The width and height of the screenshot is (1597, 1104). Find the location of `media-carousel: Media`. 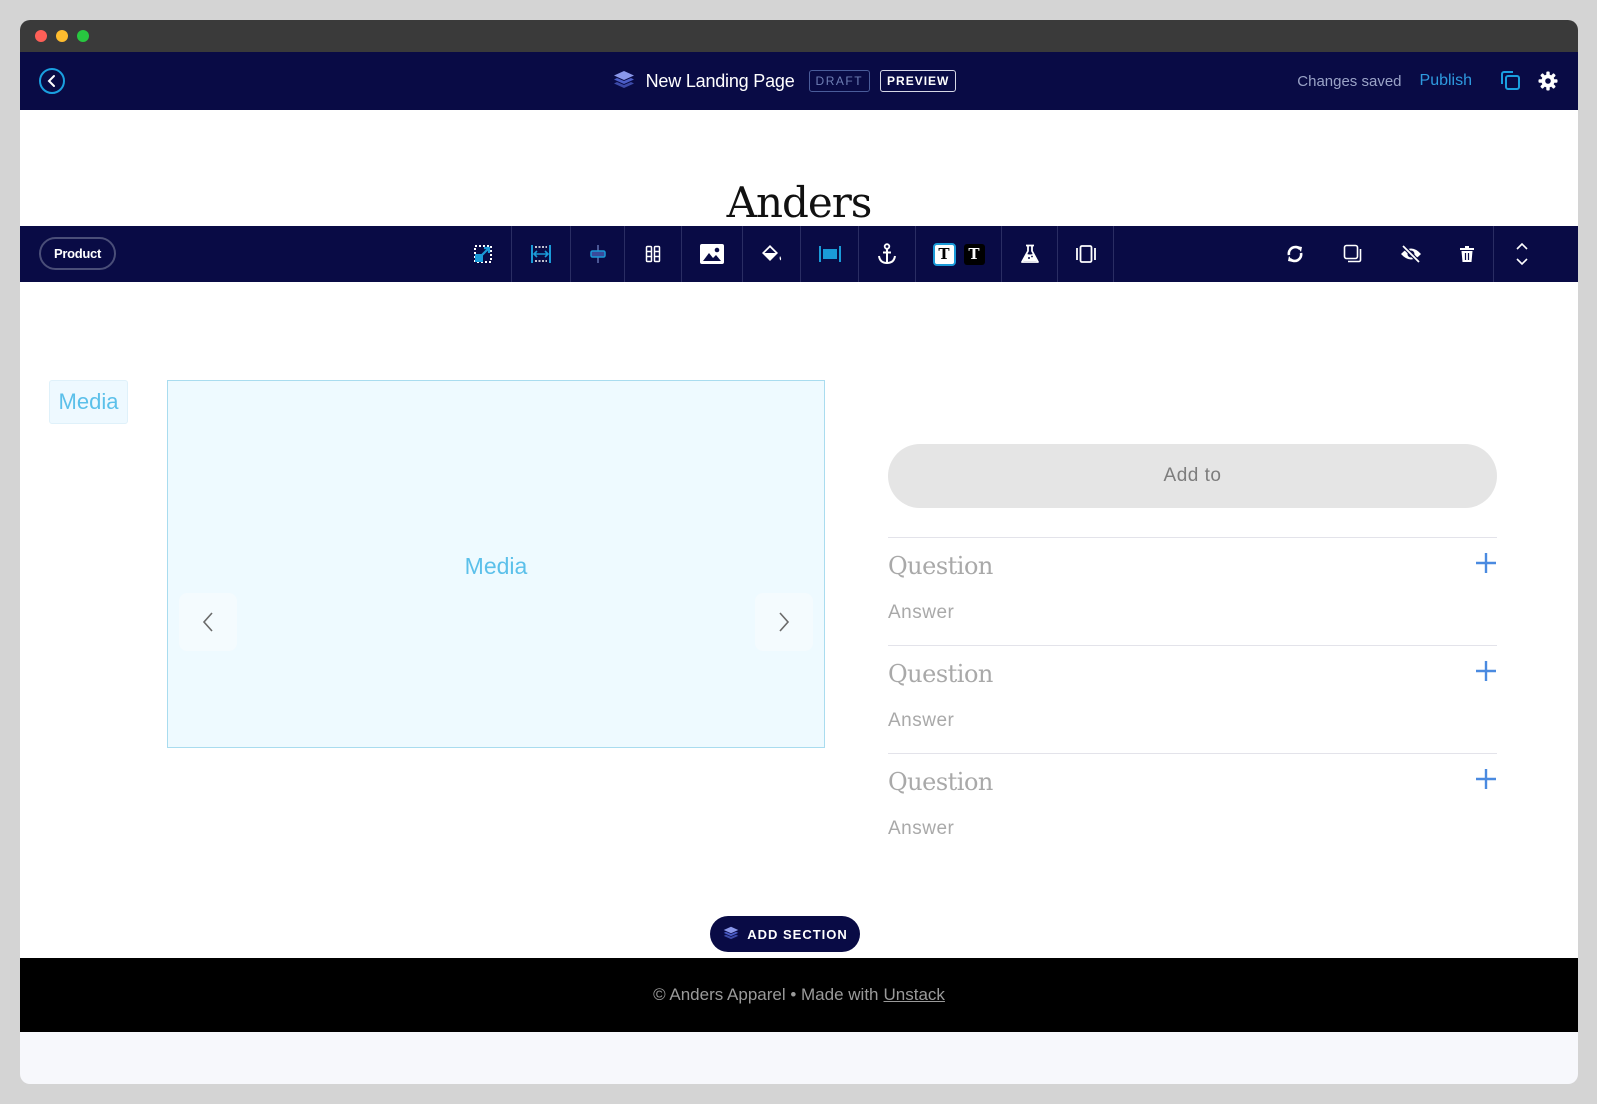

media-carousel: Media is located at coordinates (496, 564).